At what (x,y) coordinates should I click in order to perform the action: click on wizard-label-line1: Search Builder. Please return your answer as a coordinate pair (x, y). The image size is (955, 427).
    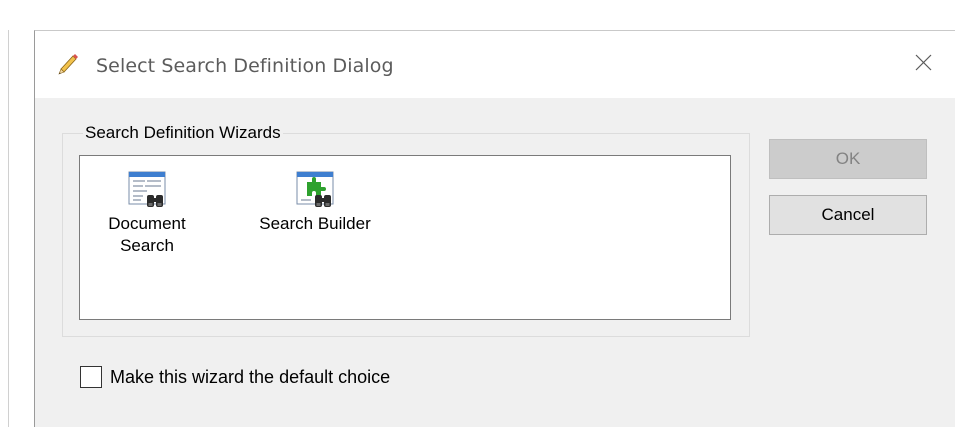
    Looking at the image, I should click on (315, 223).